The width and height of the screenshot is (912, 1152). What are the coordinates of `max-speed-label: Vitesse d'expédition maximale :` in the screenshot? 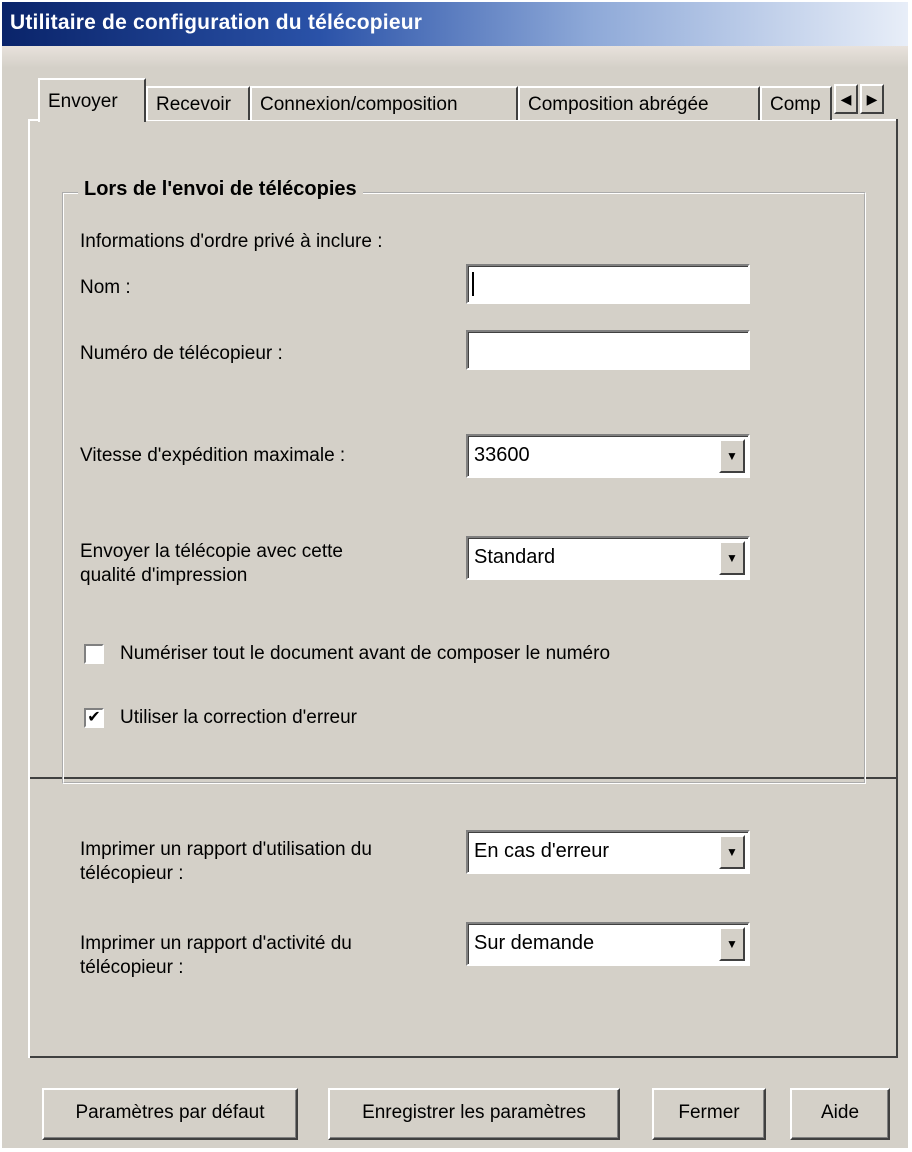 It's located at (213, 455).